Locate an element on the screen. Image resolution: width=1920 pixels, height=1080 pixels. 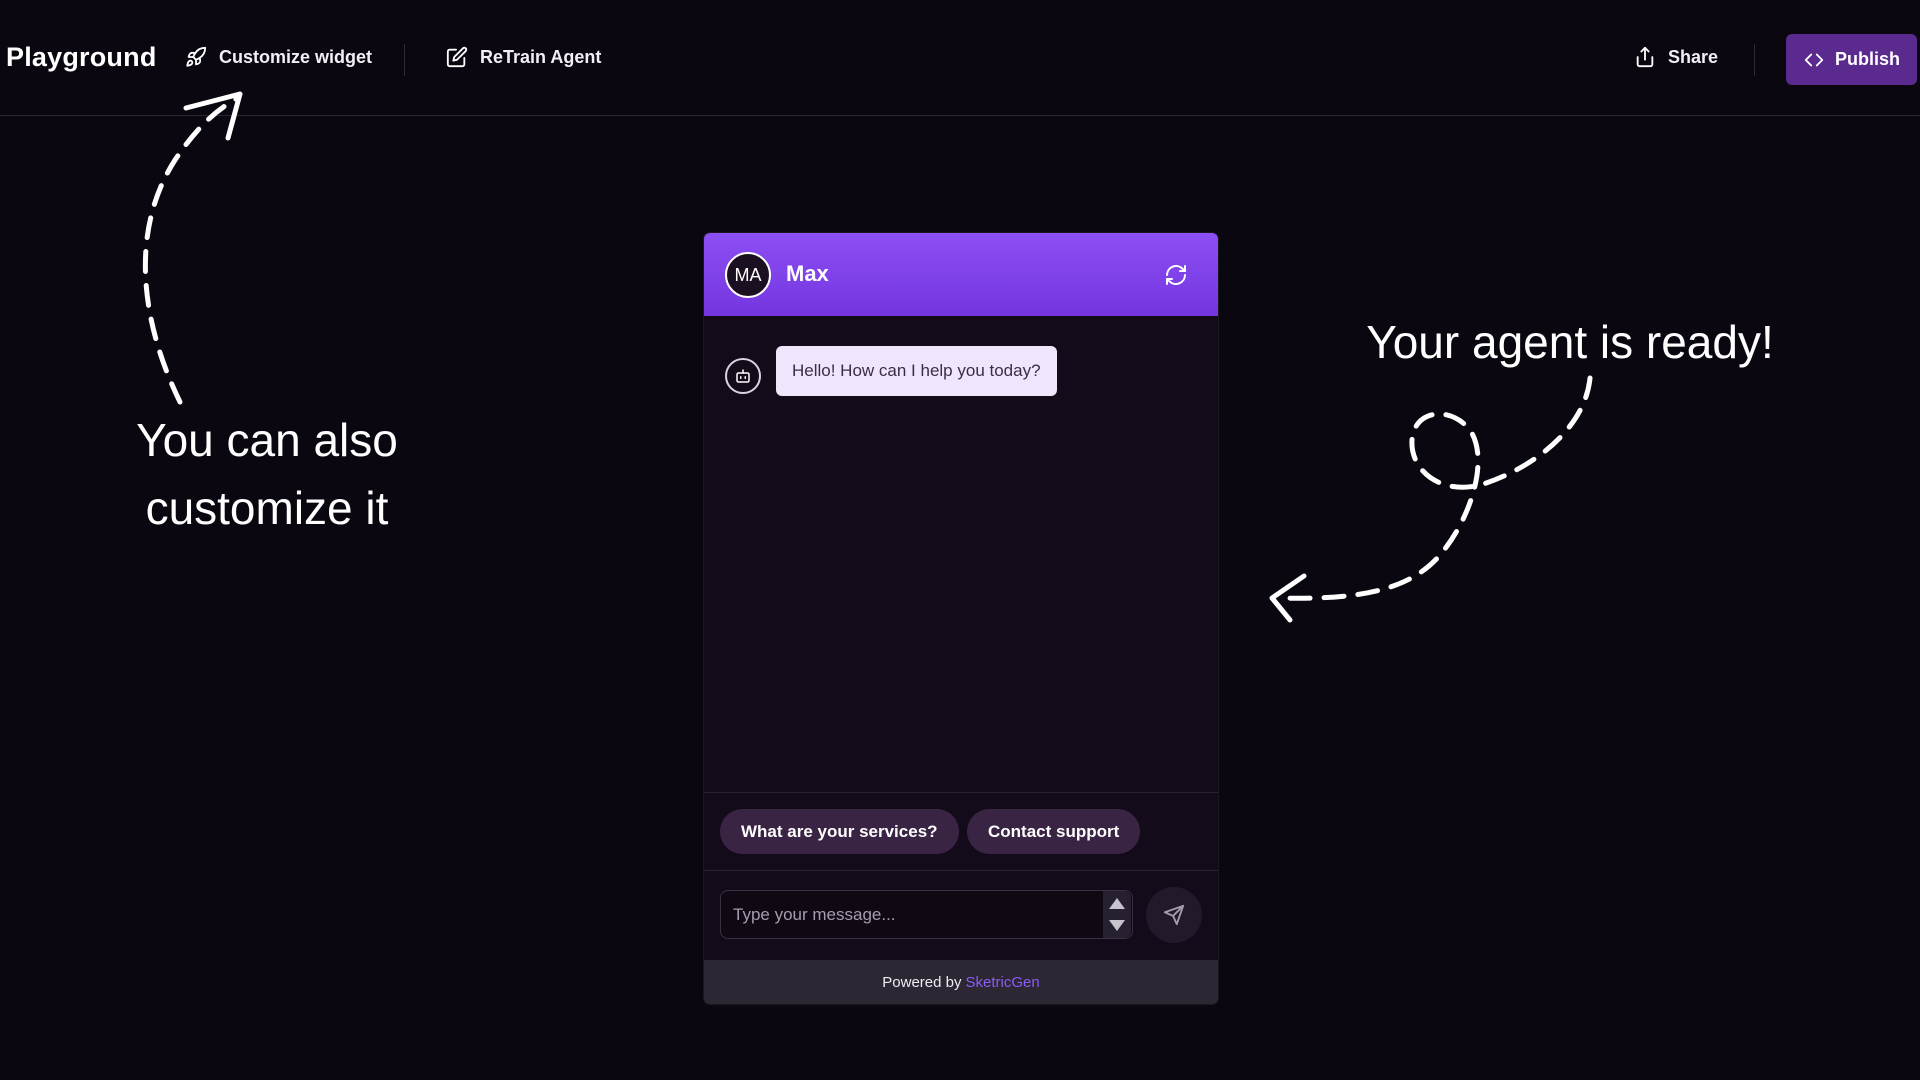
footer-prefix: Powered by is located at coordinates (922, 982).